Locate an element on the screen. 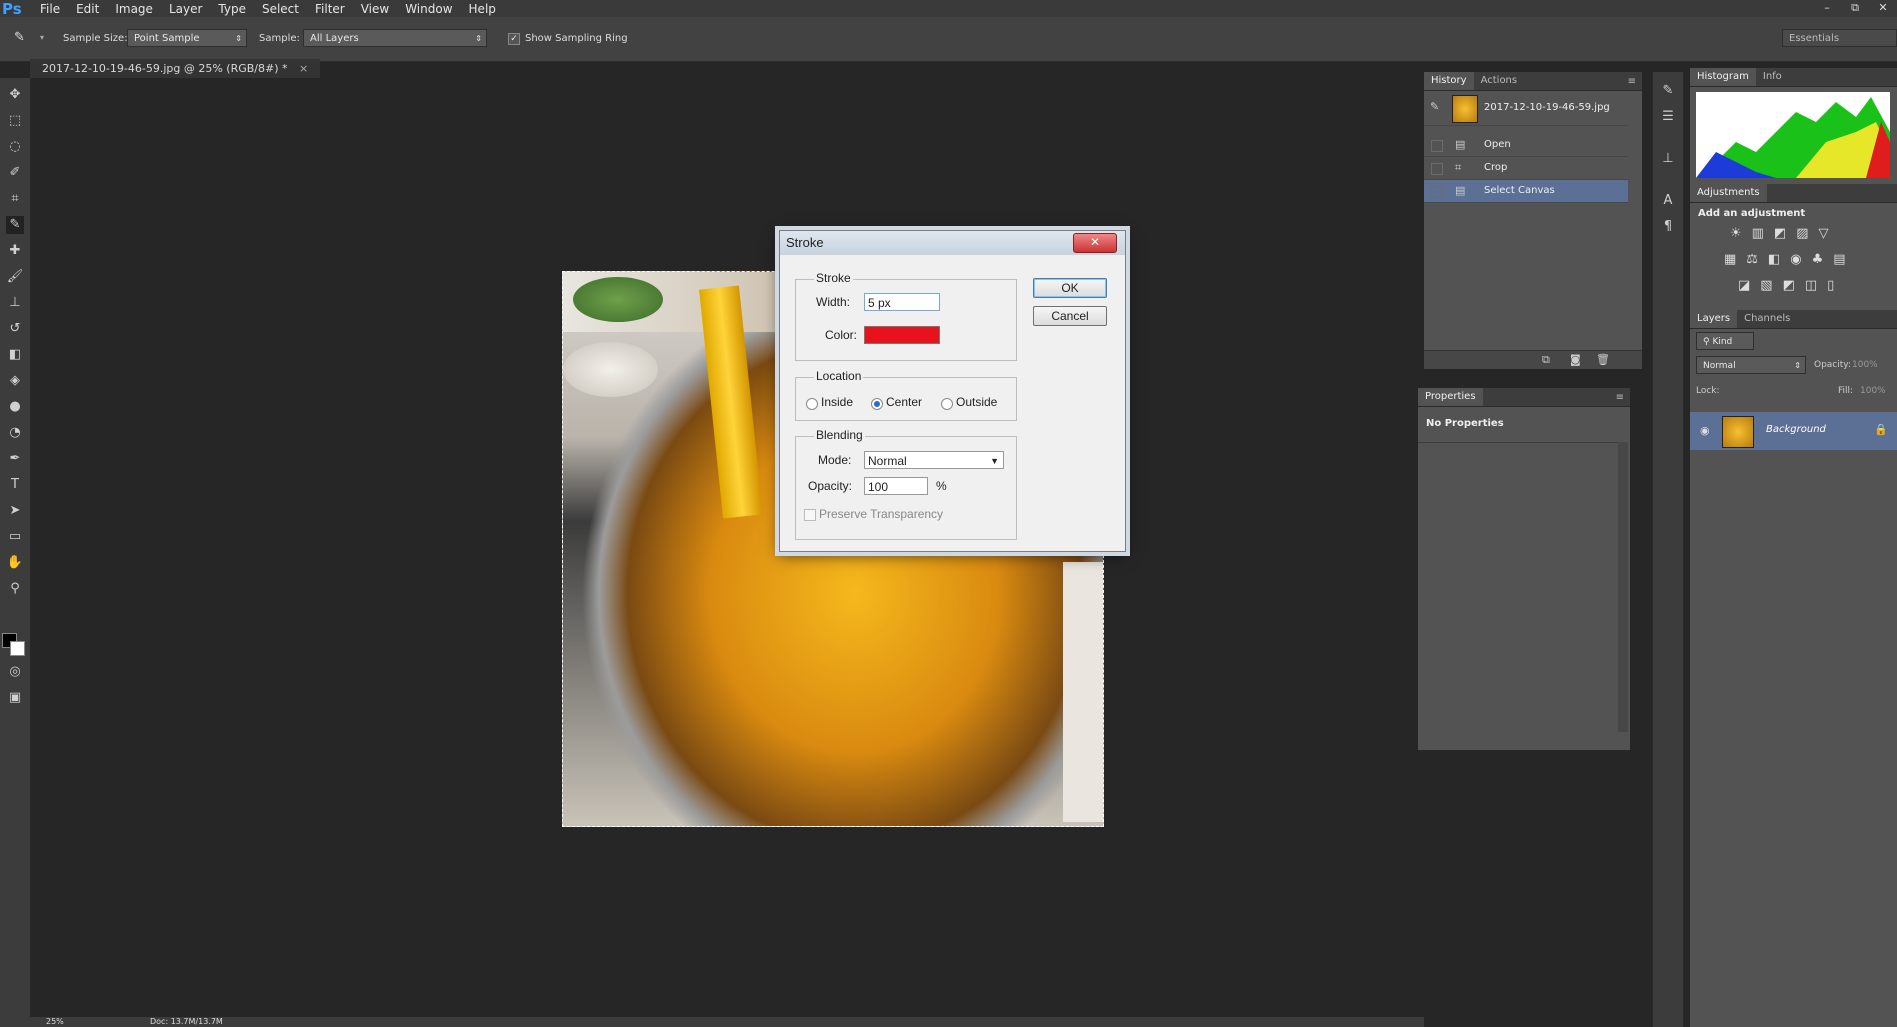 Image resolution: width=1897 pixels, height=1027 pixels. layer-name: Background is located at coordinates (1796, 429).